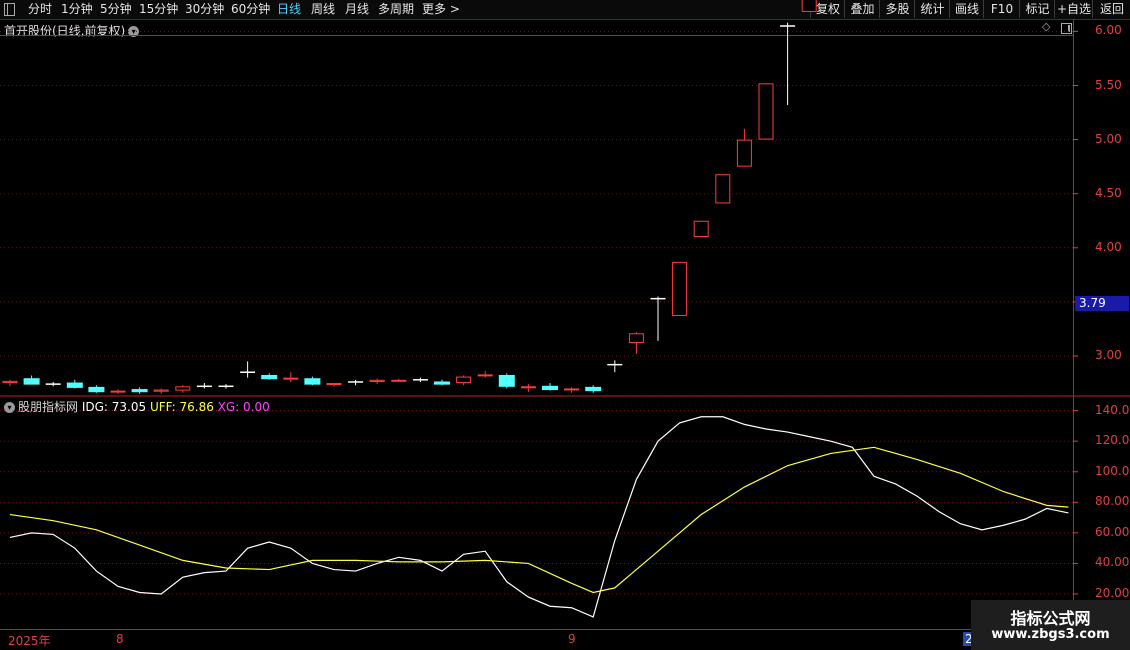  Describe the element at coordinates (181, 407) in the screenshot. I see `uff-value: UFF: 76.86` at that location.